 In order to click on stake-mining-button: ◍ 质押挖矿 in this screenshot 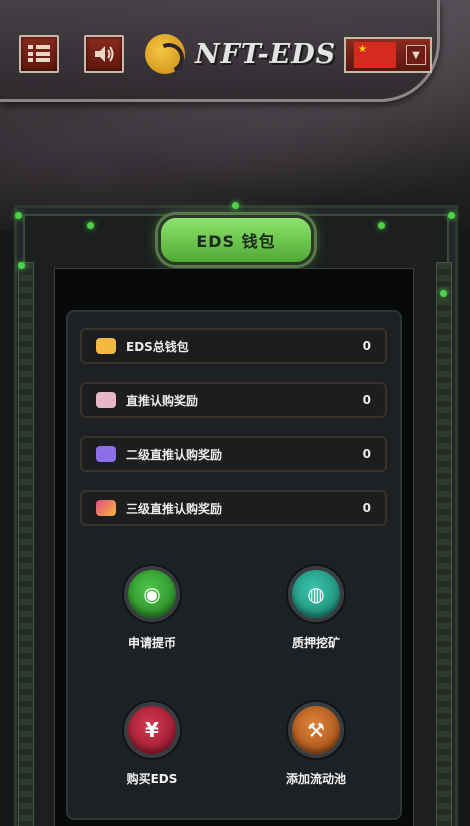, I will do `click(316, 608)`.